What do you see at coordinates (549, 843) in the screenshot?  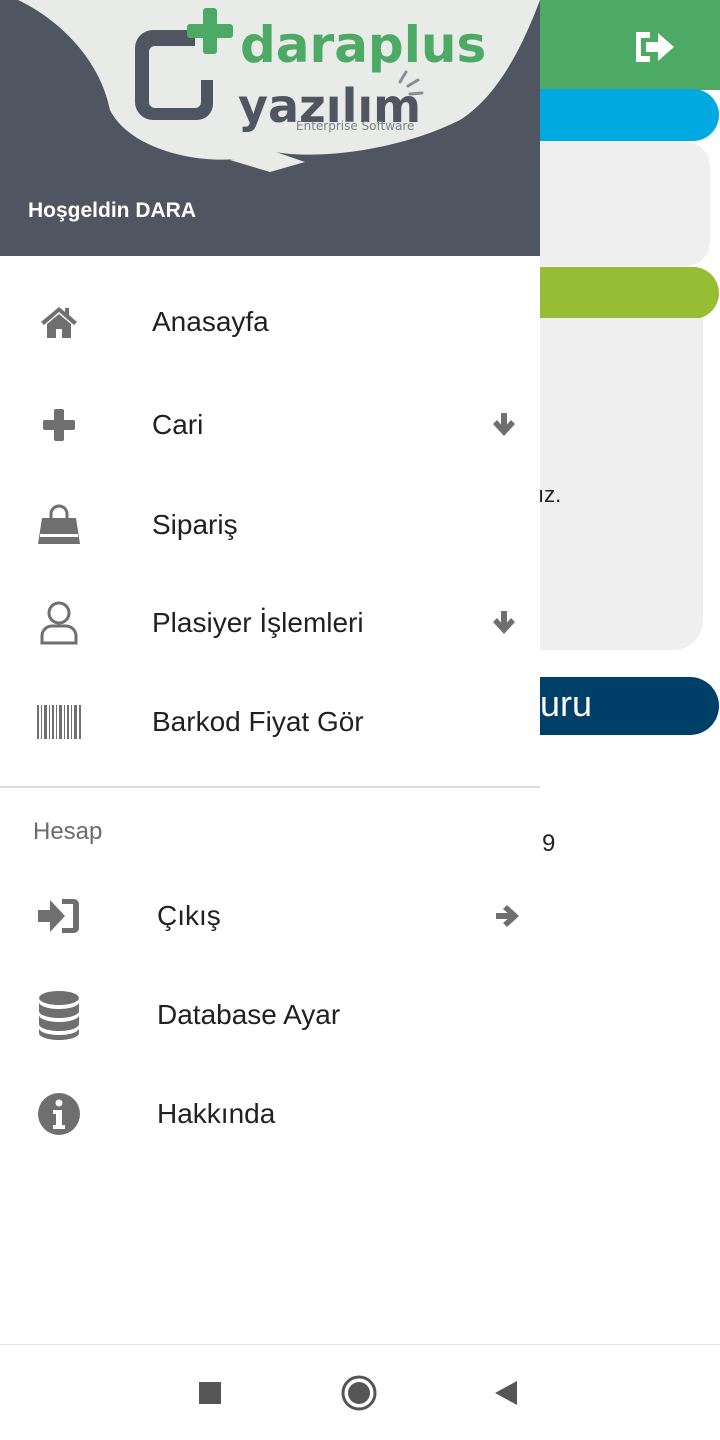 I see `background-number: 9` at bounding box center [549, 843].